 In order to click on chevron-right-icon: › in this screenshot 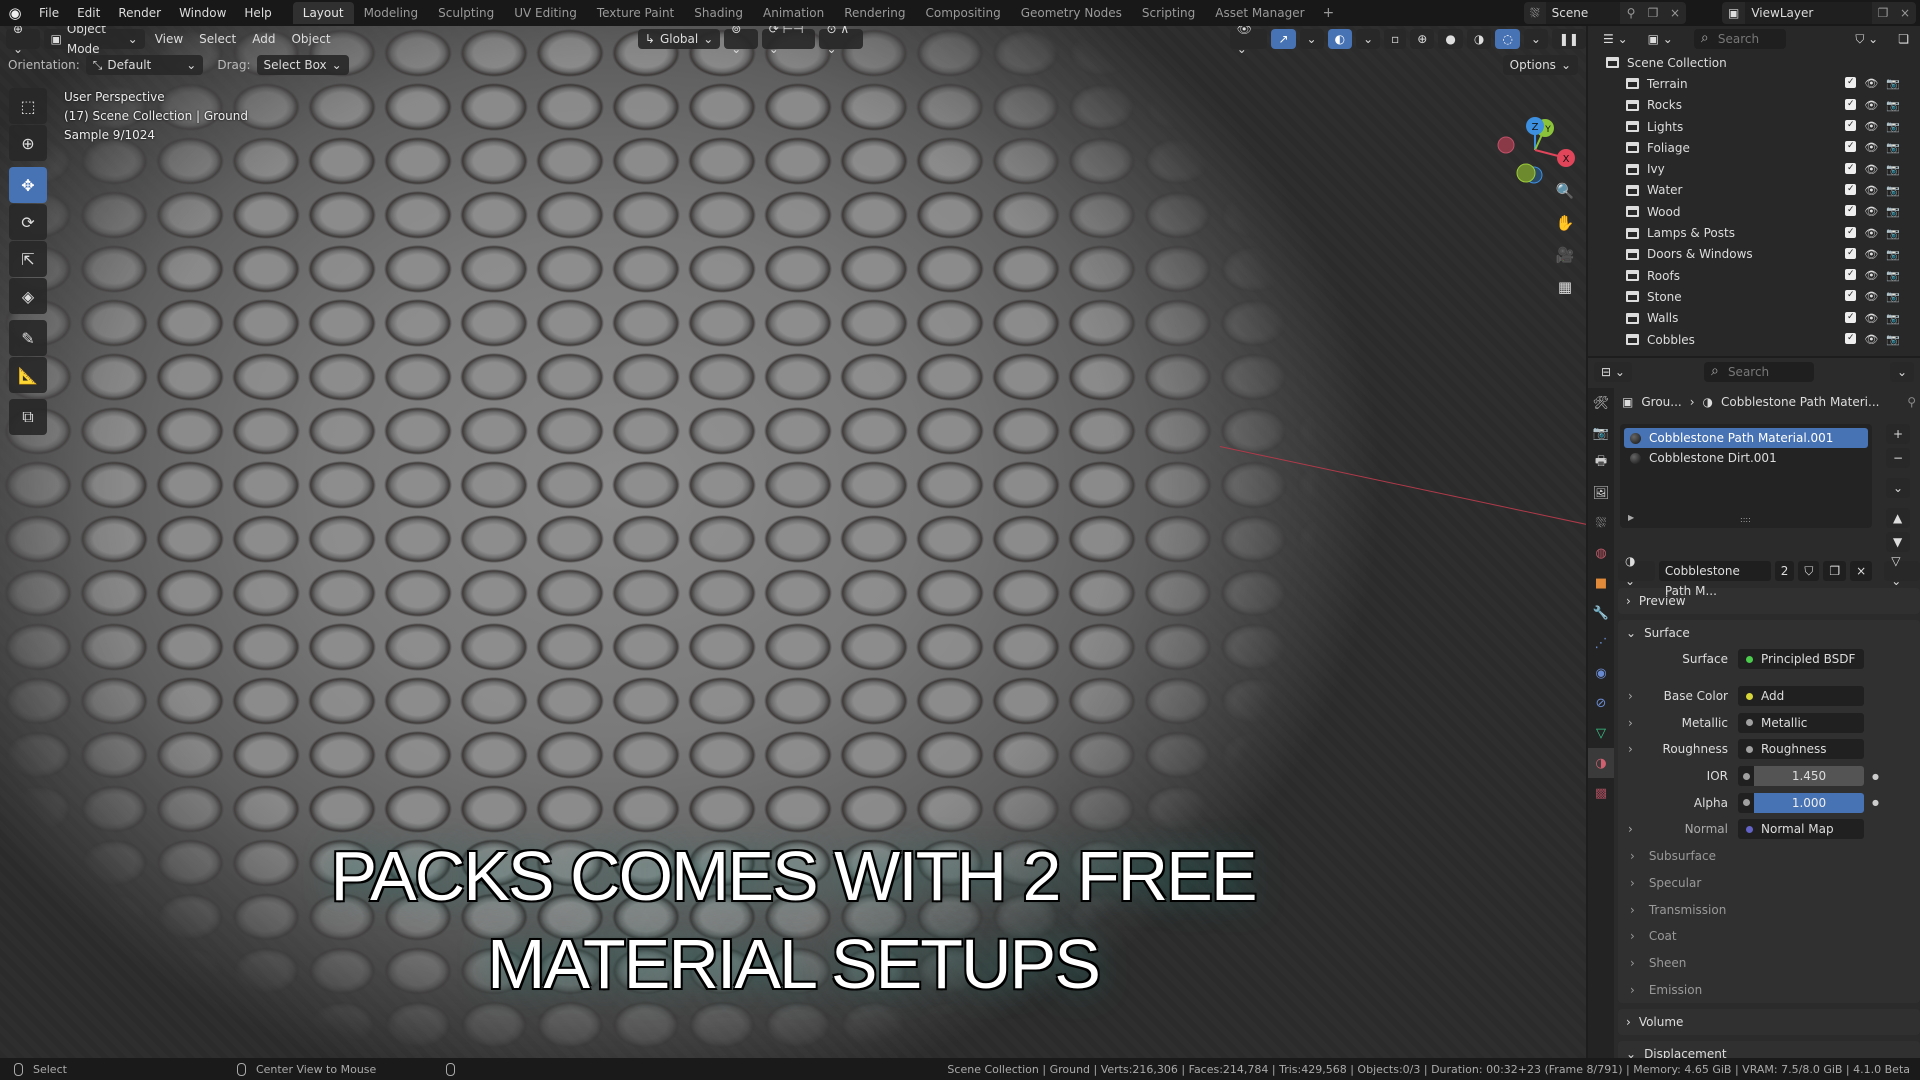, I will do `click(1630, 696)`.